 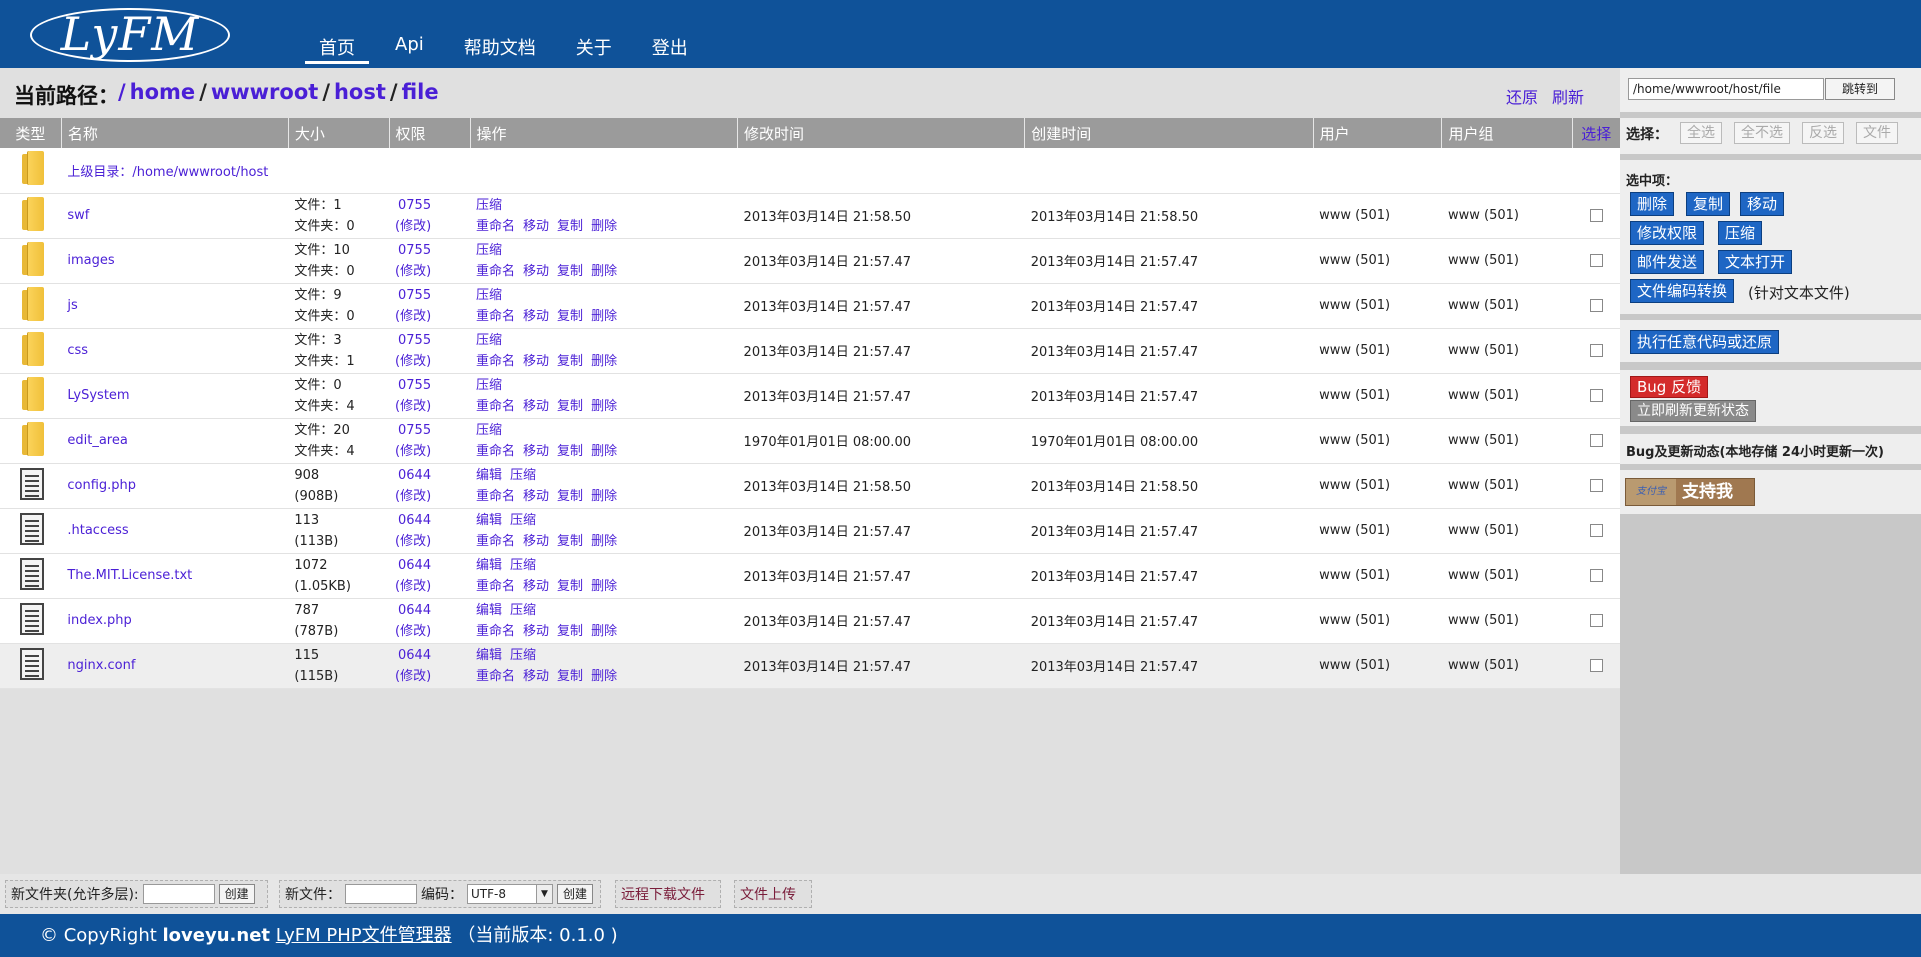 What do you see at coordinates (1667, 233) in the screenshot?
I see `chmod-selected-button: 修改权限` at bounding box center [1667, 233].